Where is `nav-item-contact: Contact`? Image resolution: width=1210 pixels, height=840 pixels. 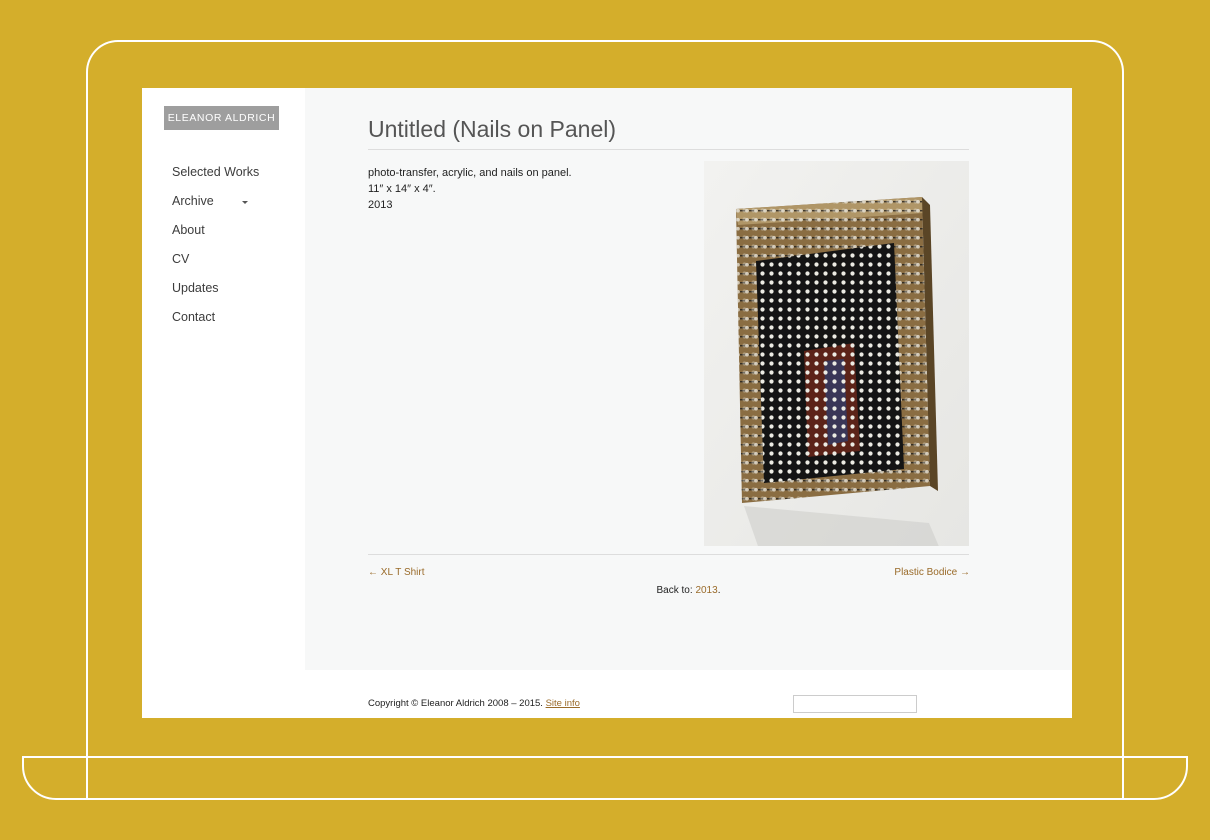 nav-item-contact: Contact is located at coordinates (215, 316).